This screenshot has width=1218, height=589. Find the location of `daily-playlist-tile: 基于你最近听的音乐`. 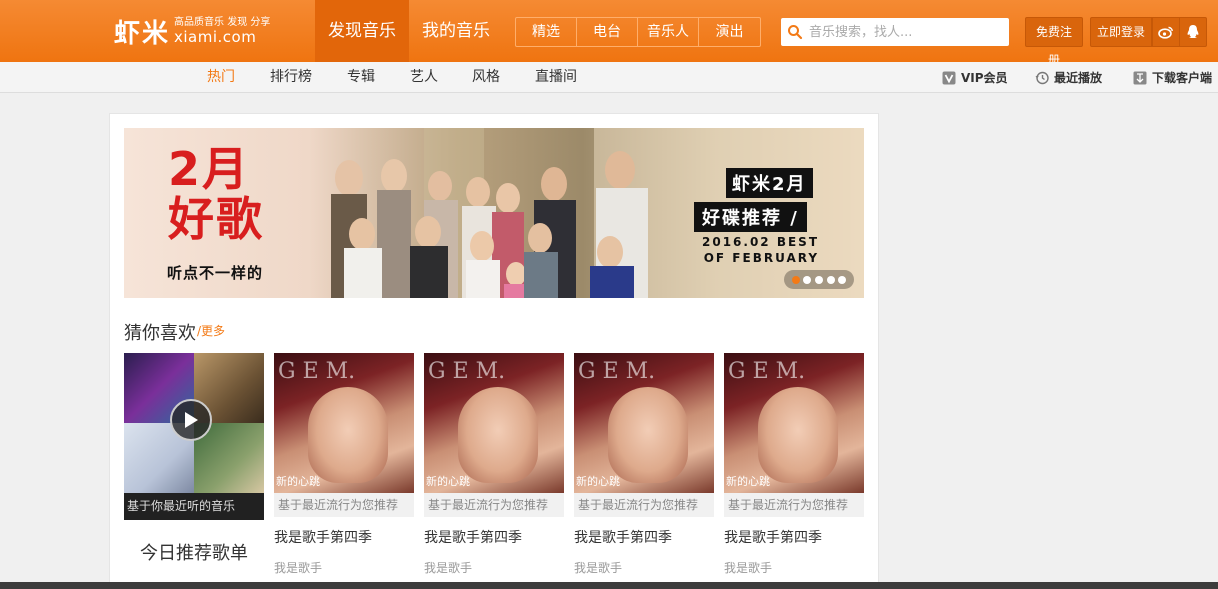

daily-playlist-tile: 基于你最近听的音乐 is located at coordinates (194, 436).